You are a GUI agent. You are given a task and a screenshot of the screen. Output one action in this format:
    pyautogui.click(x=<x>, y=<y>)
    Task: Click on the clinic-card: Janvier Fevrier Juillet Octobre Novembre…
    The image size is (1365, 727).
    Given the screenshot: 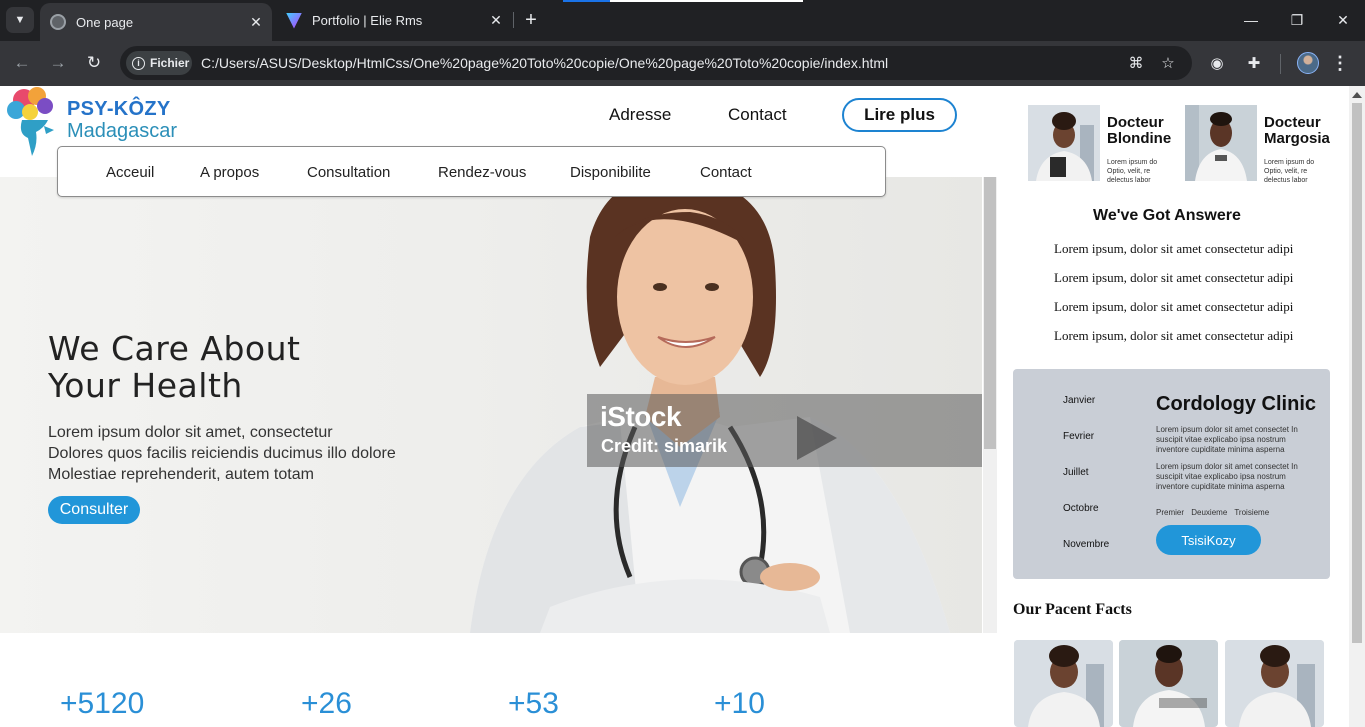 What is the action you would take?
    pyautogui.click(x=1171, y=474)
    